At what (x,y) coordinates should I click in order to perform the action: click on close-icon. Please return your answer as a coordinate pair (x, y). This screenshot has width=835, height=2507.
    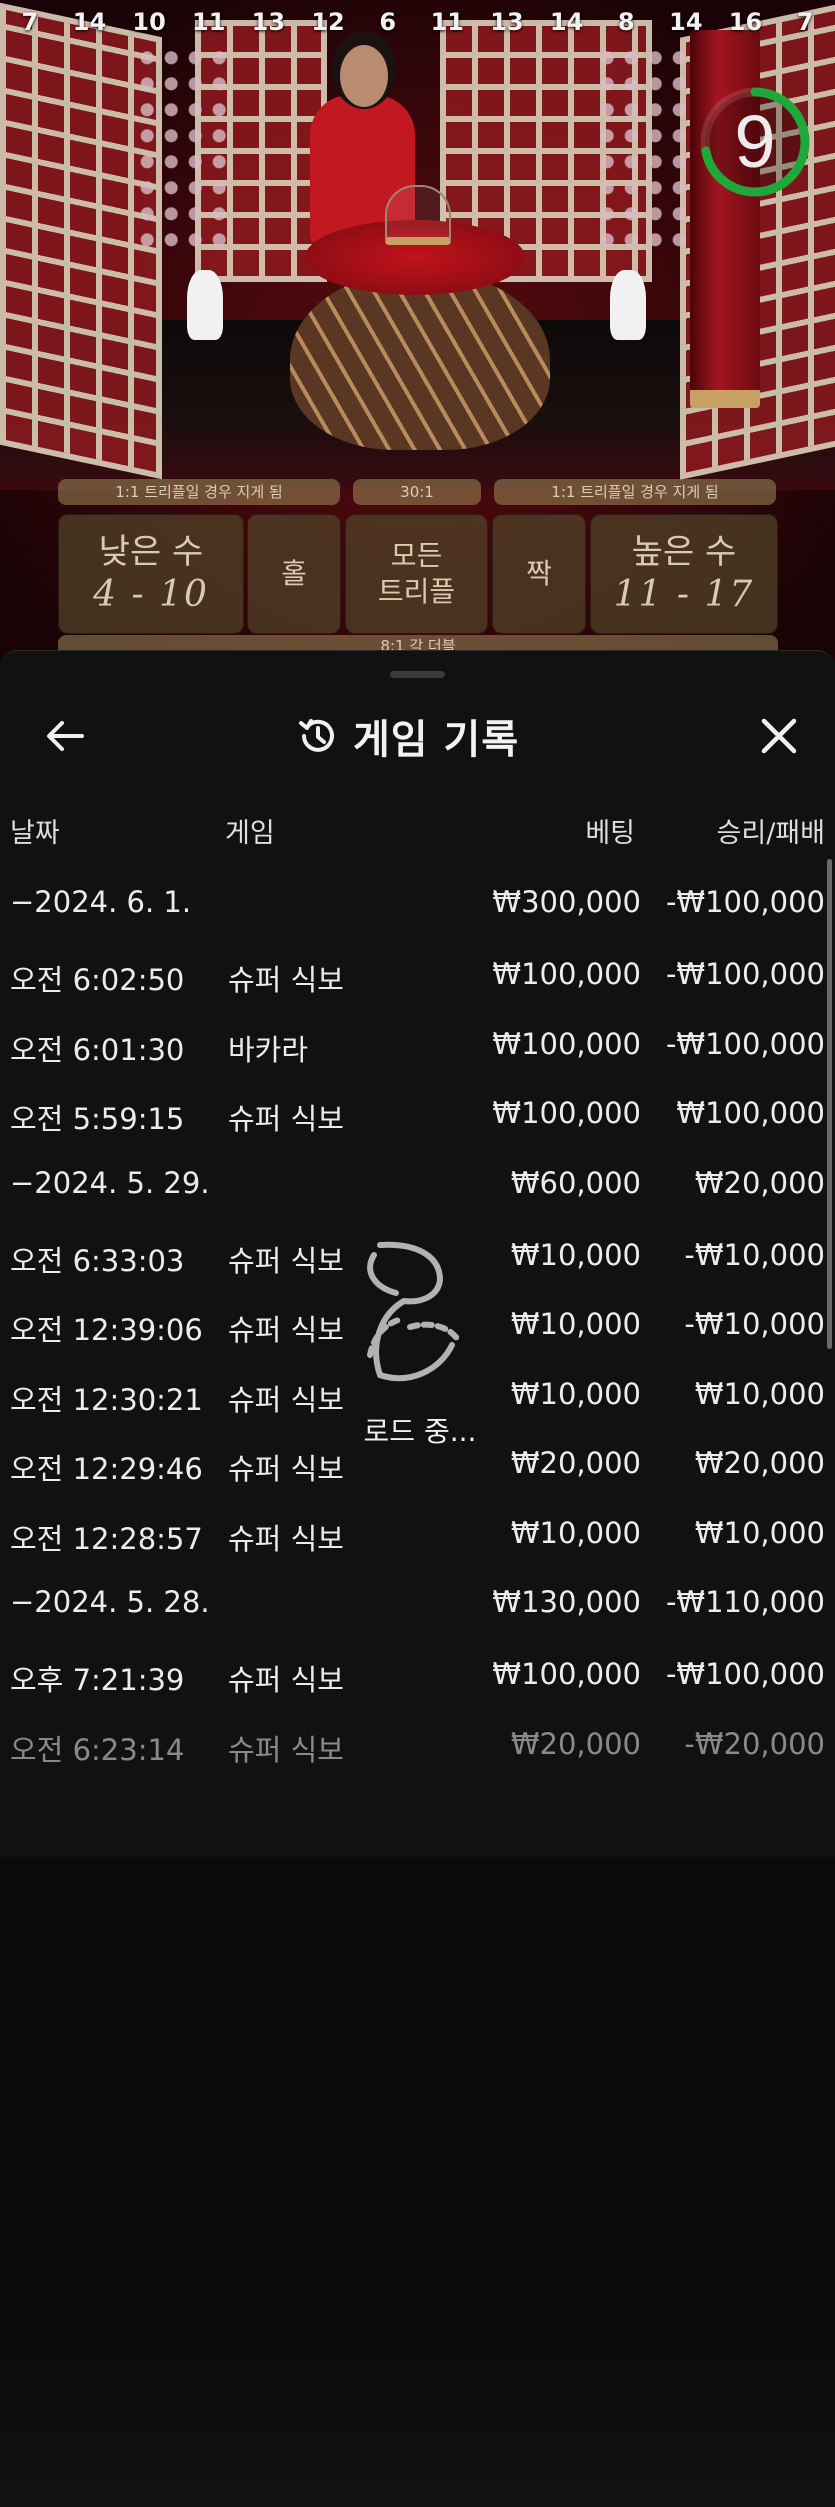
    Looking at the image, I should click on (779, 736).